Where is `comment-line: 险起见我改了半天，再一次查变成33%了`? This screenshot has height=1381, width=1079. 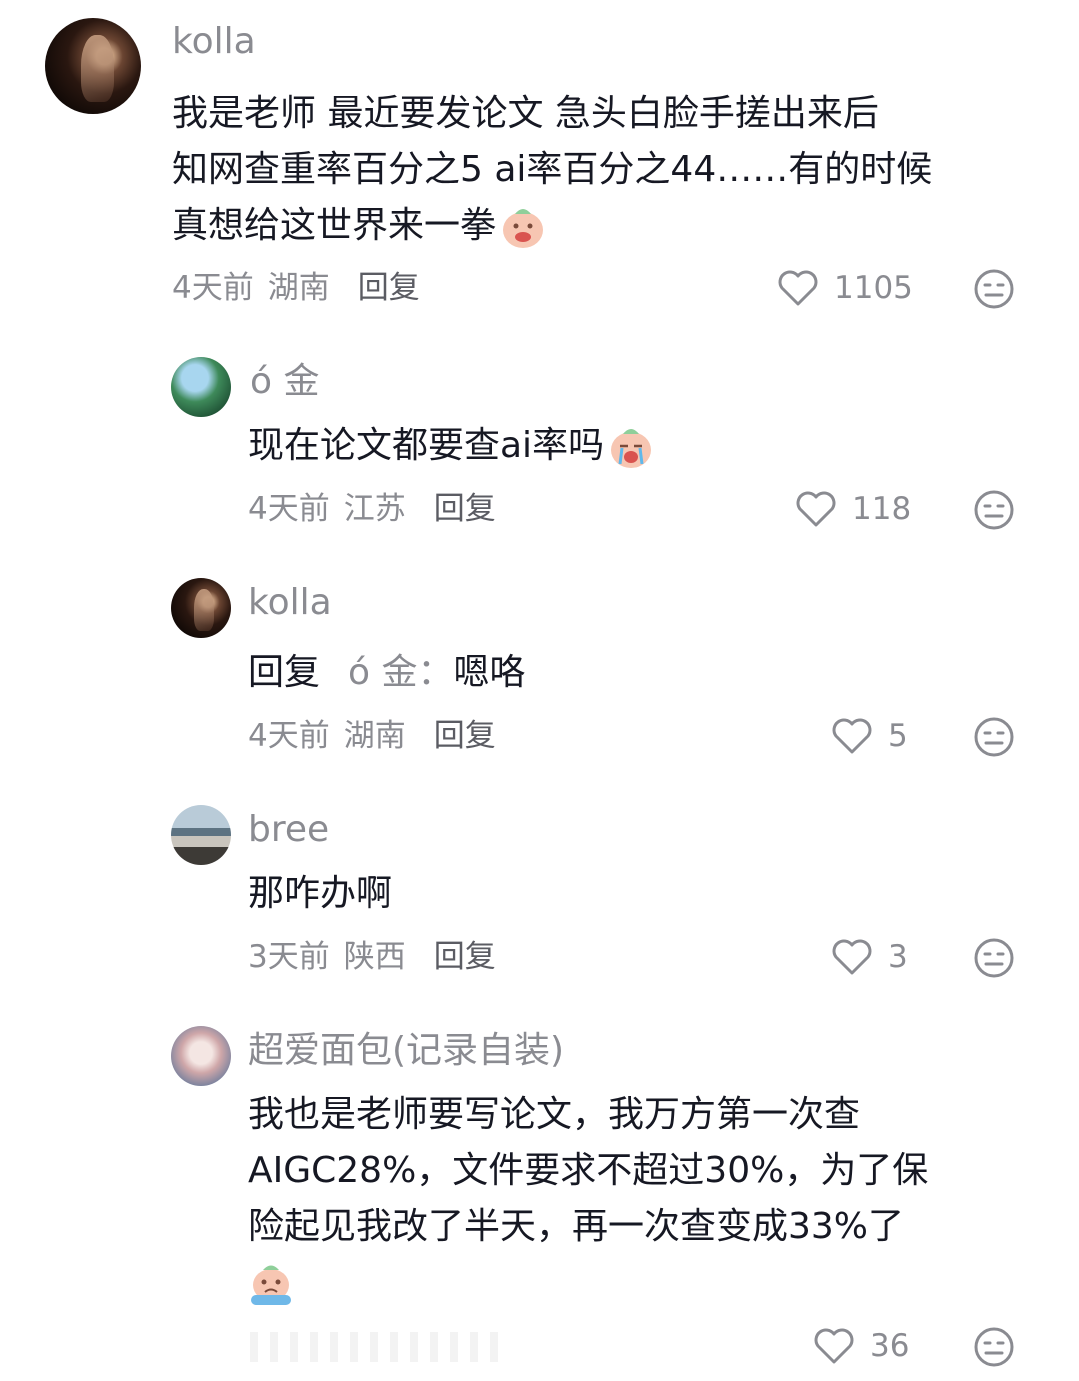 comment-line: 险起见我改了半天，再一次查变成33%了 is located at coordinates (576, 1226).